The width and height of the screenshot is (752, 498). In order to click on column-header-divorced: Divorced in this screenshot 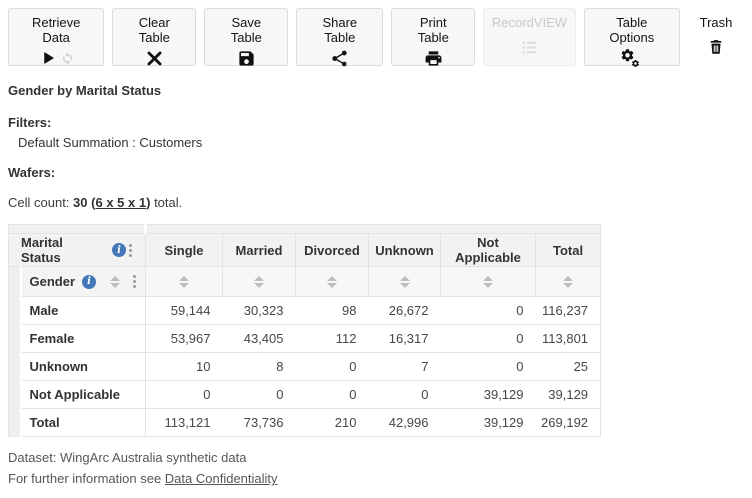, I will do `click(332, 250)`.